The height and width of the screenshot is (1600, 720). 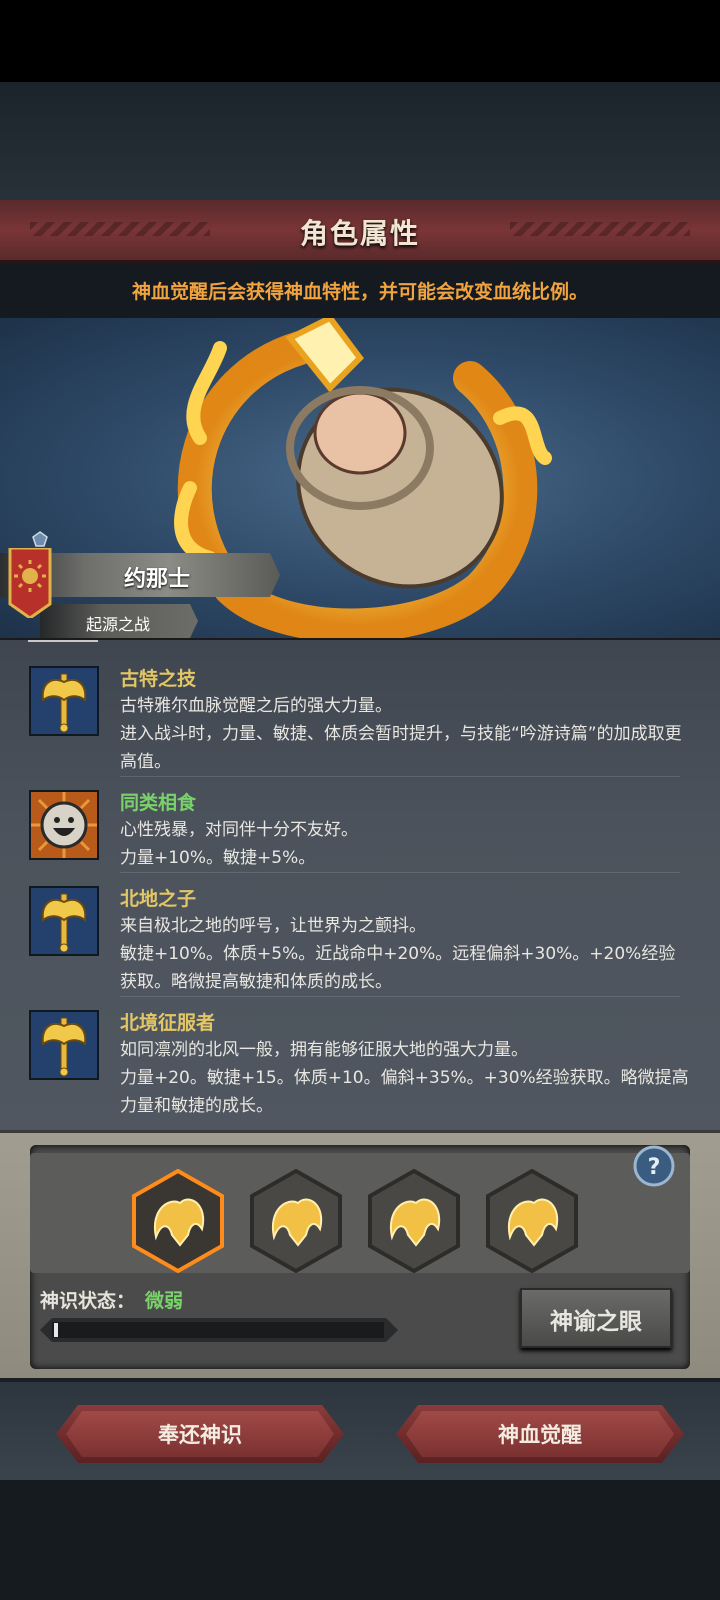 I want to click on smiley-face-icon, so click(x=64, y=825).